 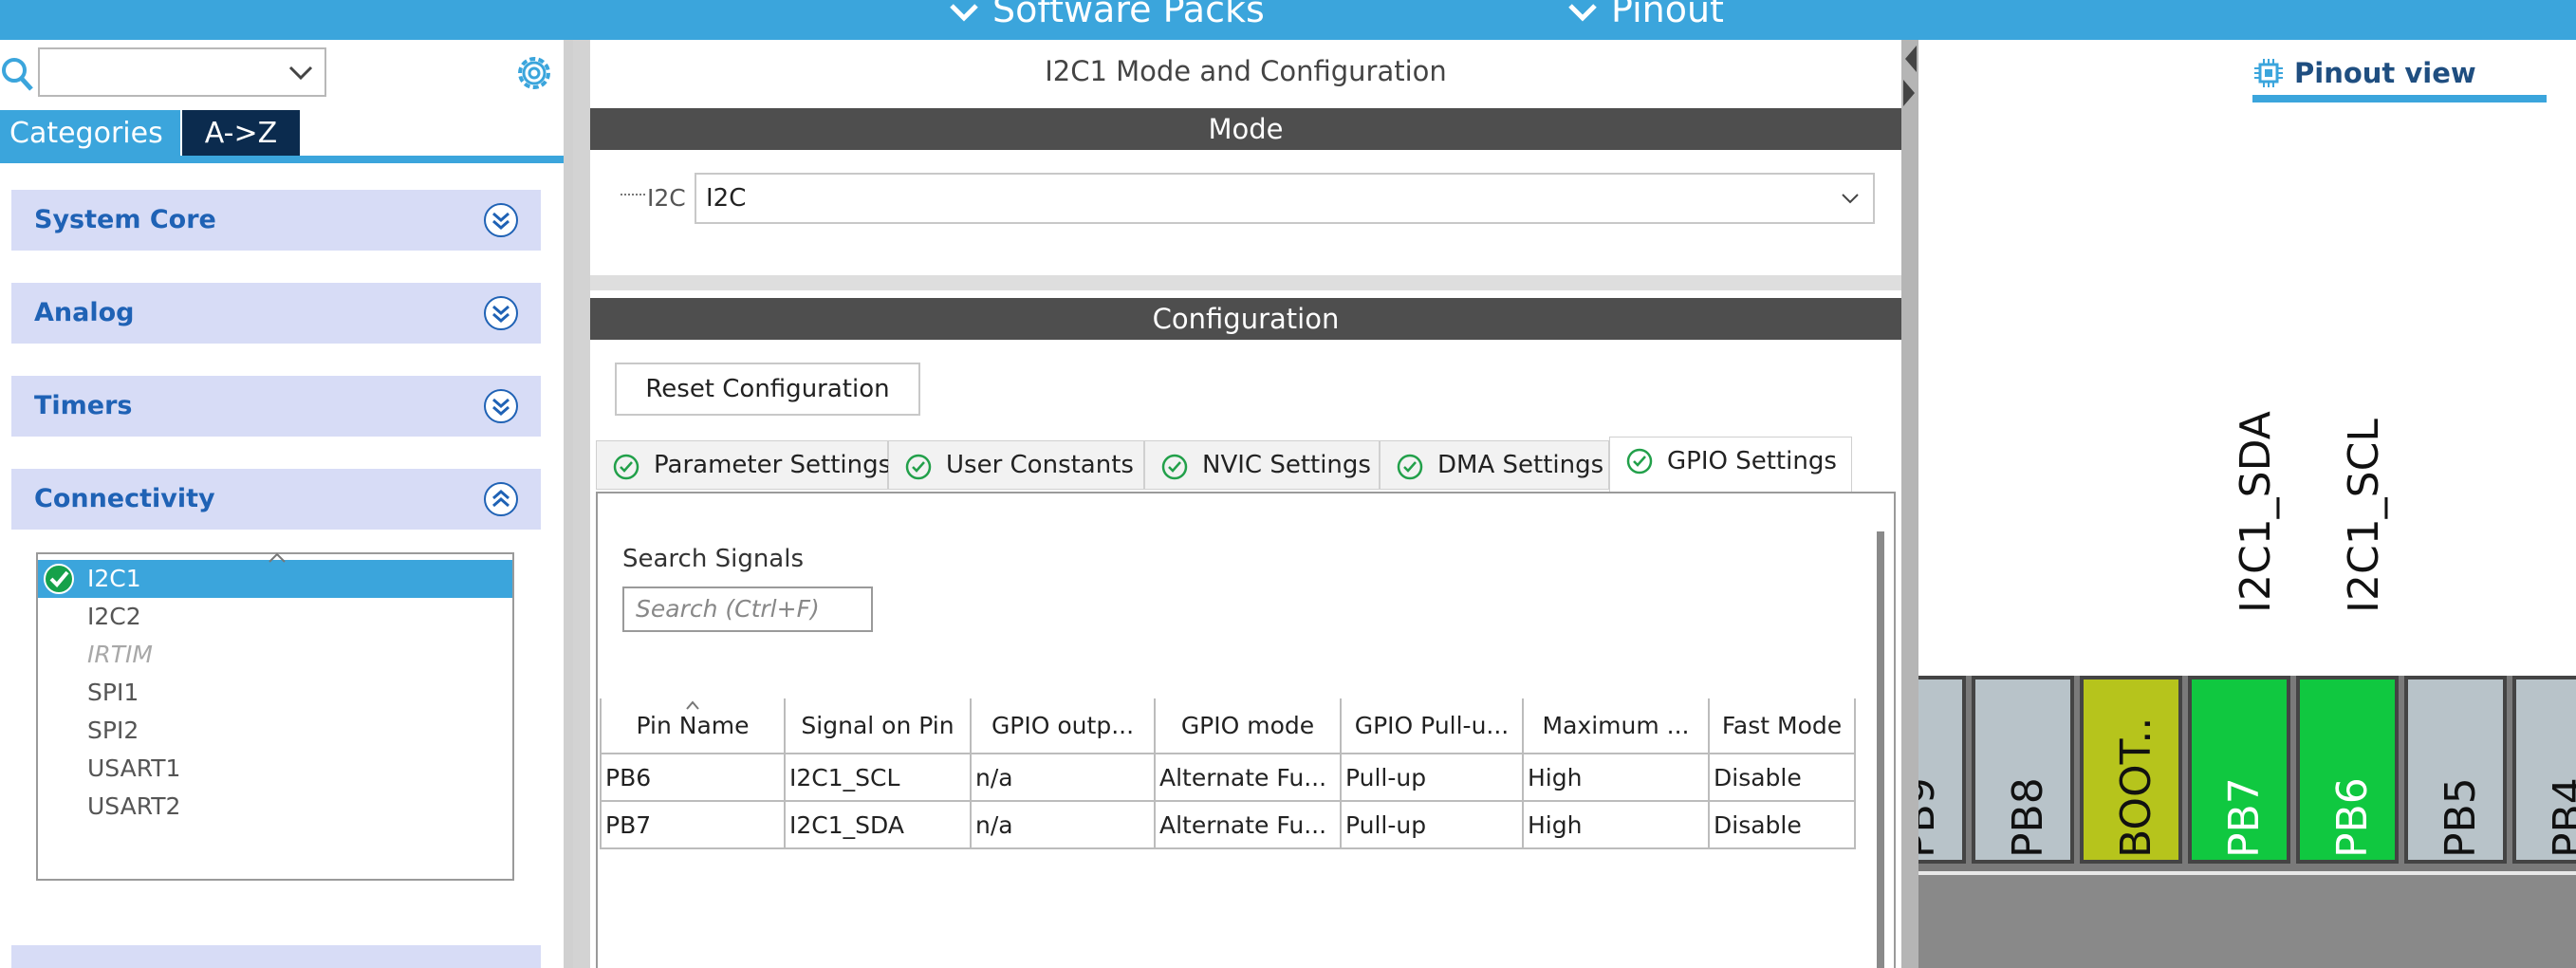 What do you see at coordinates (1040, 465) in the screenshot?
I see `tab-label: User Constants` at bounding box center [1040, 465].